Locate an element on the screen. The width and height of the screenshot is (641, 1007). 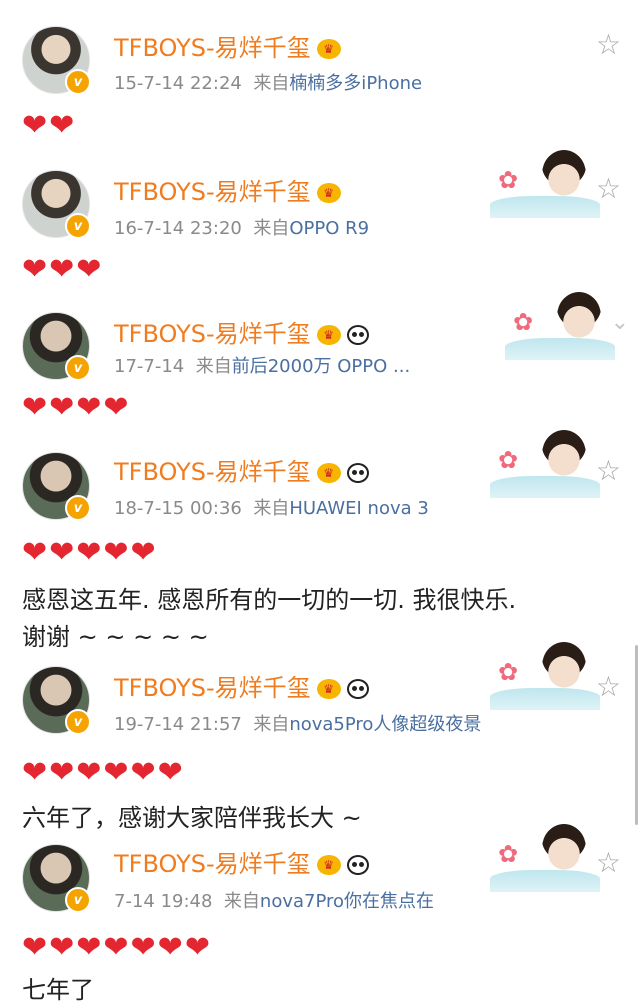
post-text-line: 感恩这五年. 感恩所有的一切的一切. 我很快乐. is located at coordinates (269, 600).